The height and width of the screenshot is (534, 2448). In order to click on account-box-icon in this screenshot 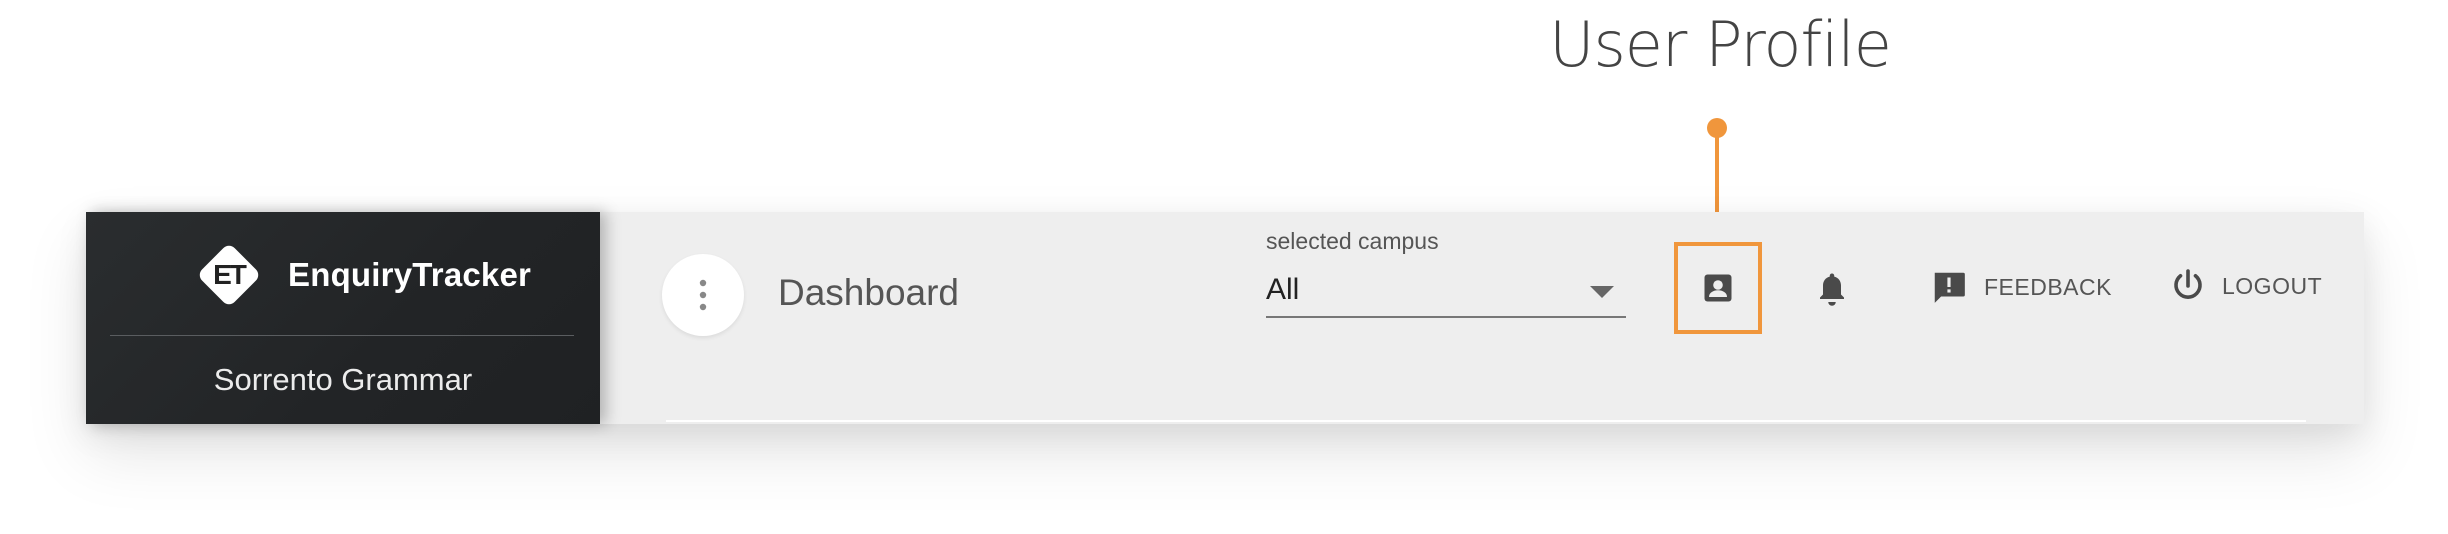, I will do `click(1718, 288)`.